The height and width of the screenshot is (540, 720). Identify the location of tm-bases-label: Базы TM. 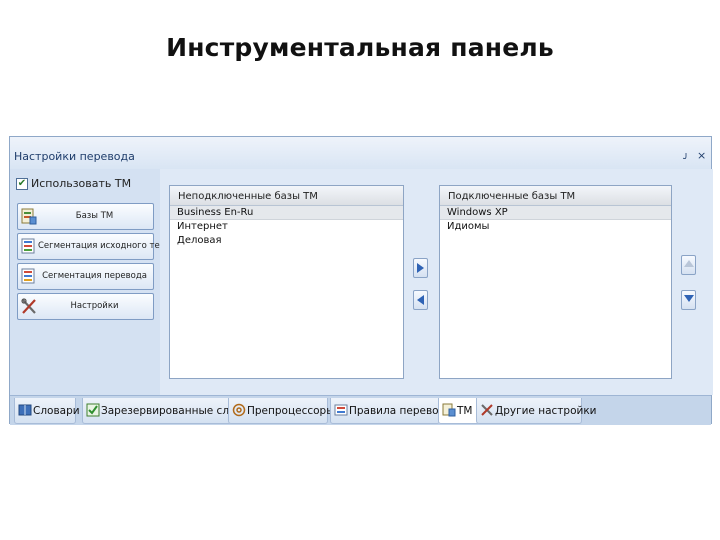
(94, 216).